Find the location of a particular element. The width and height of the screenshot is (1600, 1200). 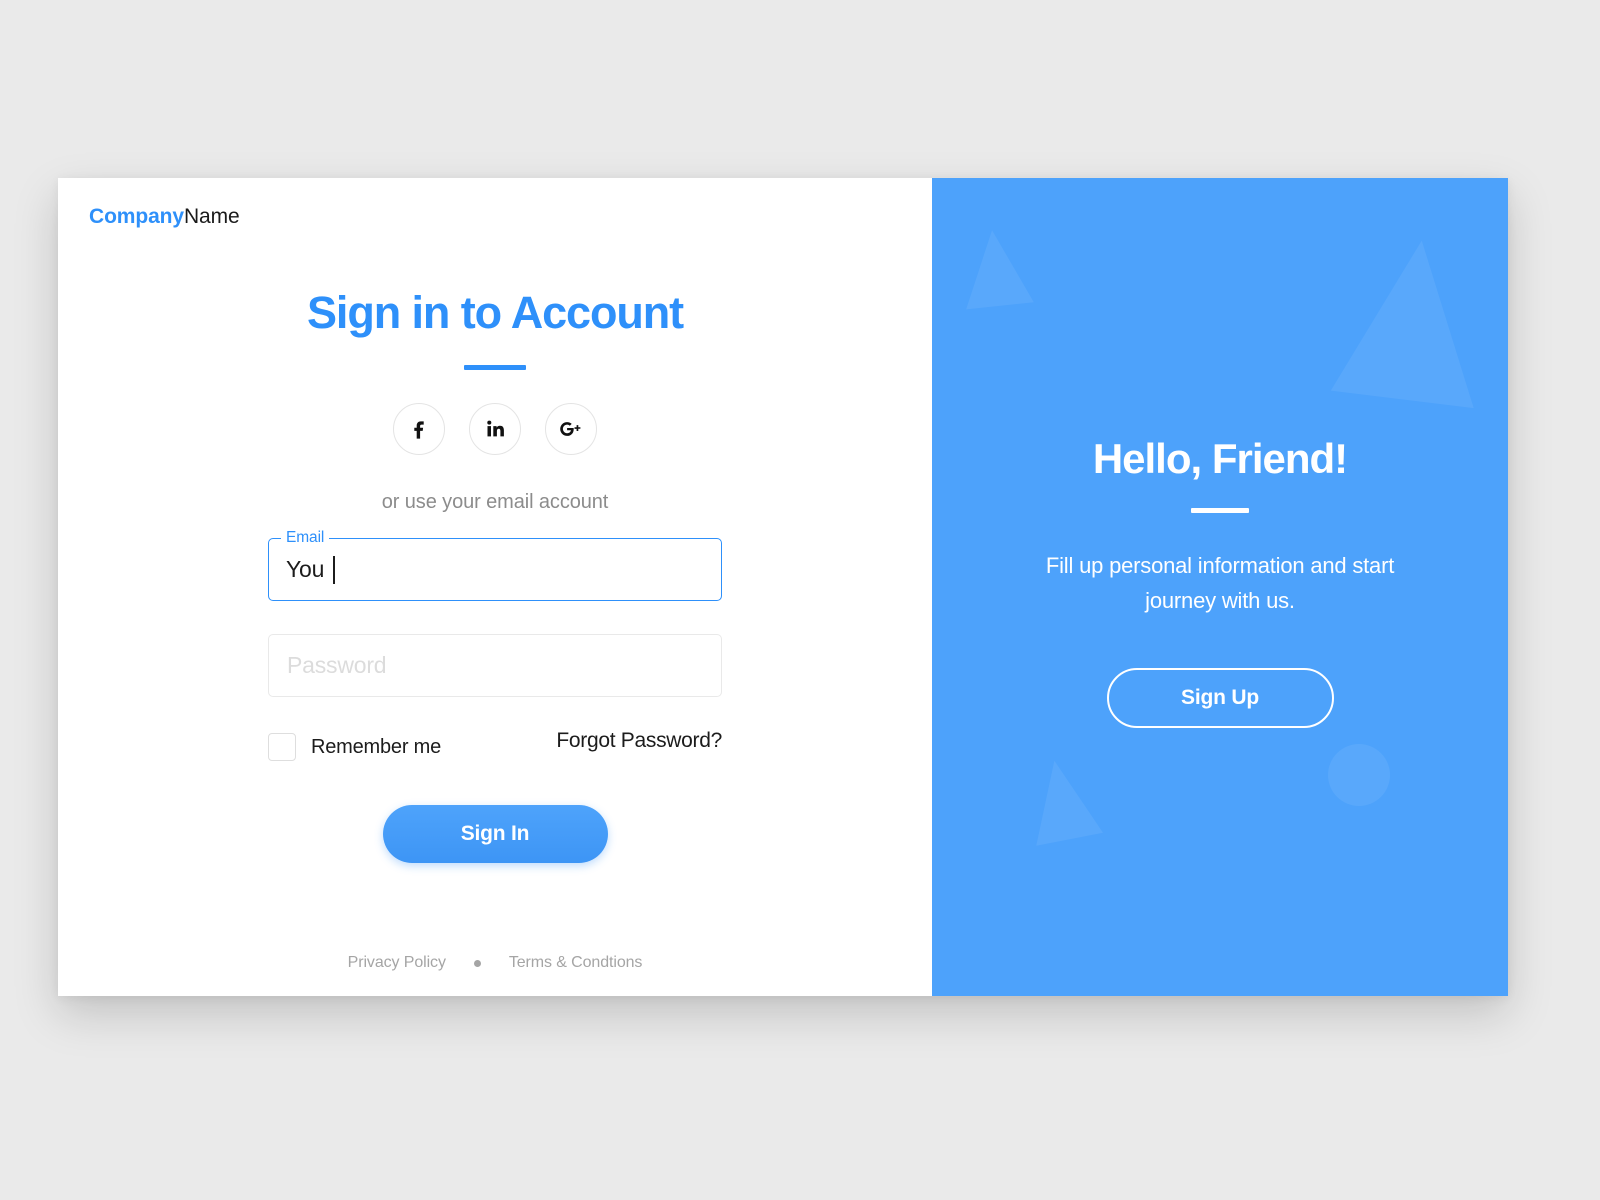

brand-logo: CompanyName is located at coordinates (164, 217).